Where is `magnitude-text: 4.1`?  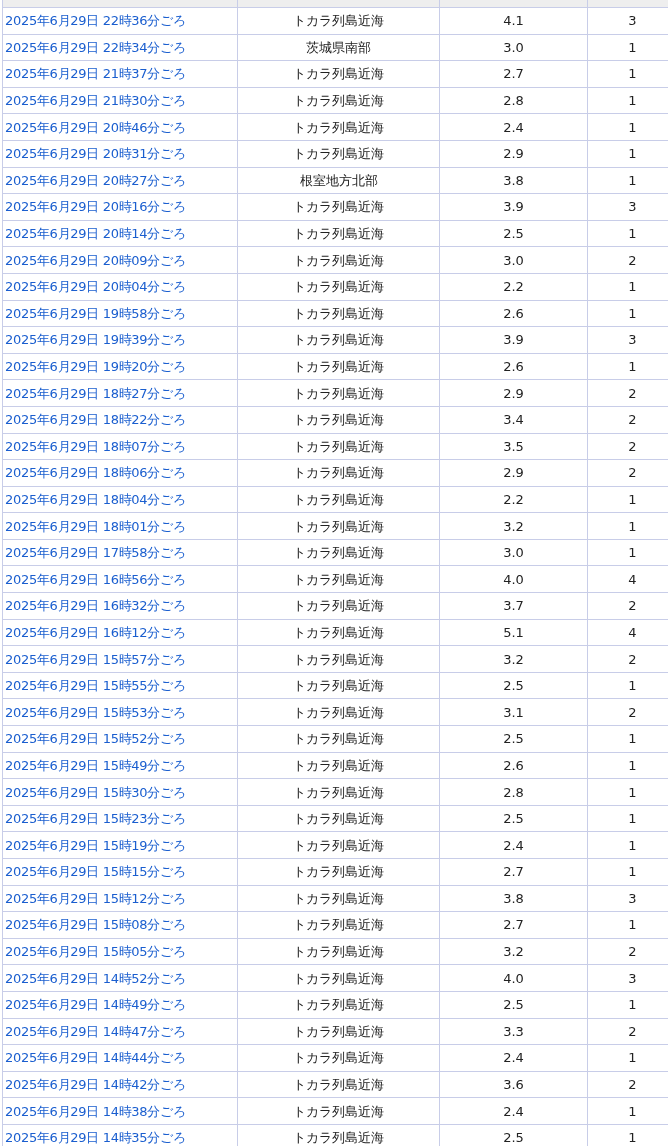 magnitude-text: 4.1 is located at coordinates (513, 21).